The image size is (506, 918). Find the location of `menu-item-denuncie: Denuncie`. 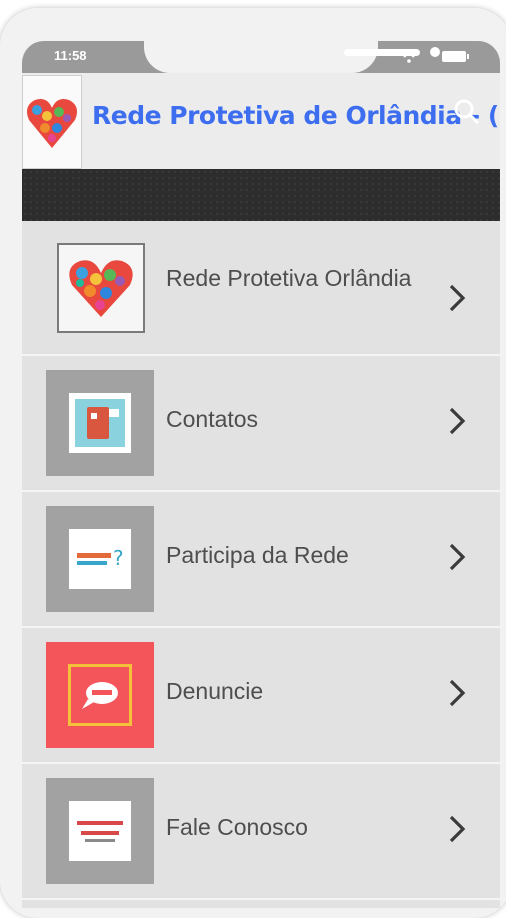

menu-item-denuncie: Denuncie is located at coordinates (261, 696).